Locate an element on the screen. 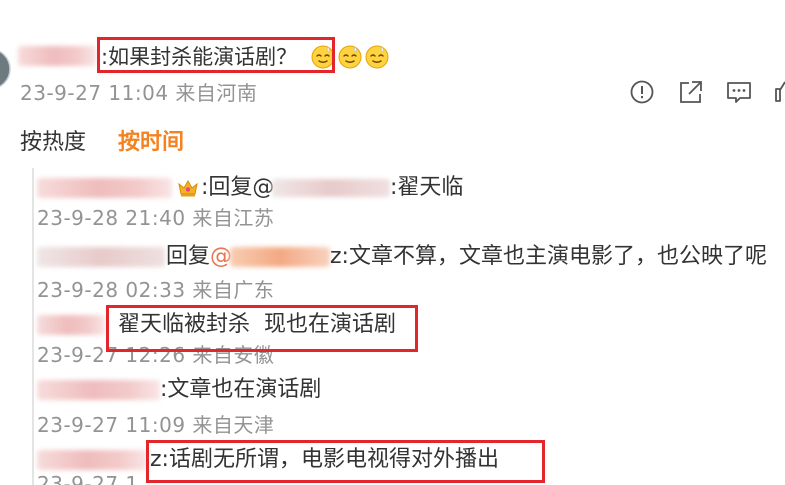 Image resolution: width=785 pixels, height=485 pixels. mention-link: @ is located at coordinates (221, 257).